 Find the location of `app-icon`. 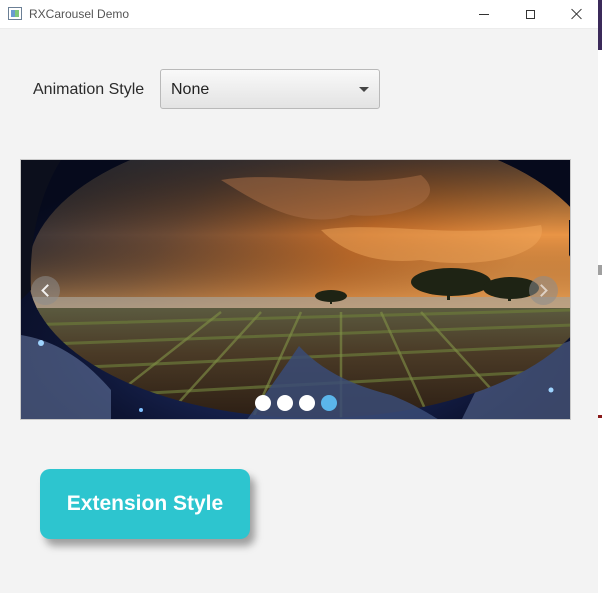

app-icon is located at coordinates (15, 13).